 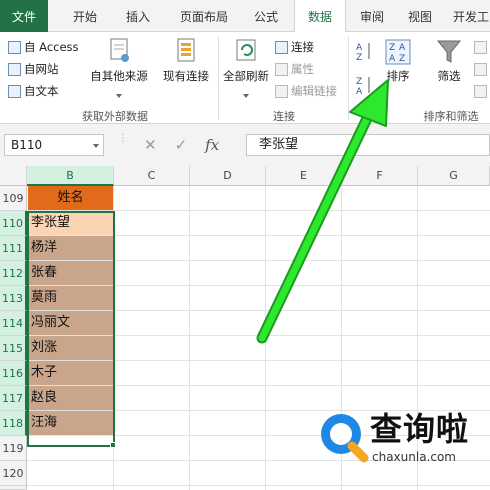 What do you see at coordinates (27, 145) in the screenshot?
I see `name-box-value: B110` at bounding box center [27, 145].